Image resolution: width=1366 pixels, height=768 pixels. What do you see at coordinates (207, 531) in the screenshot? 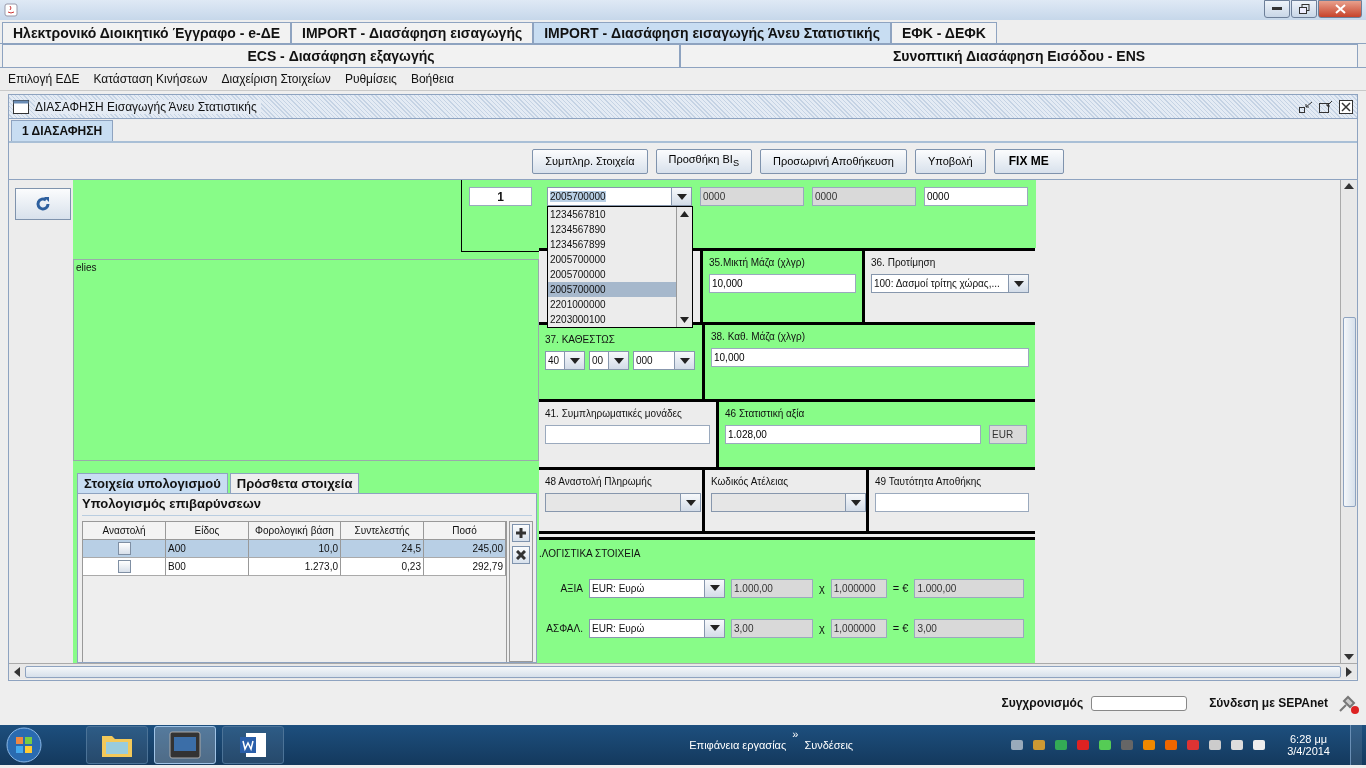
I see `column-header: Είδος` at bounding box center [207, 531].